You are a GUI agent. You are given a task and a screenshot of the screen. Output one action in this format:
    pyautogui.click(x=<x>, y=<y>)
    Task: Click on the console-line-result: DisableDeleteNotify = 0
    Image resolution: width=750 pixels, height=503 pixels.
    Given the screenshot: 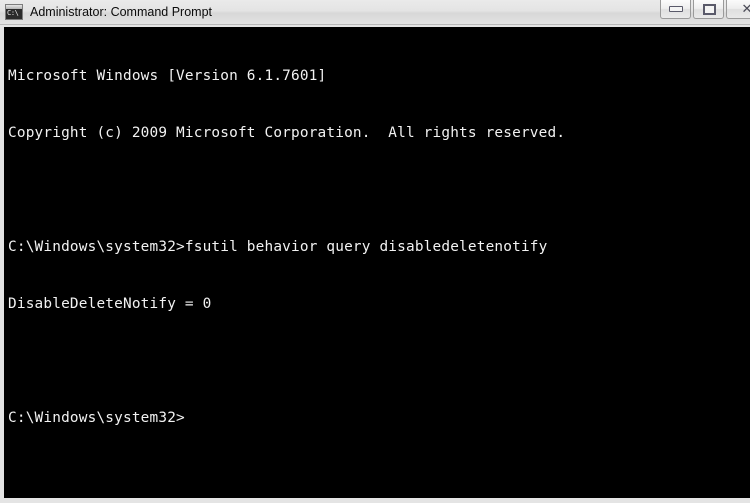 What is the action you would take?
    pyautogui.click(x=110, y=304)
    